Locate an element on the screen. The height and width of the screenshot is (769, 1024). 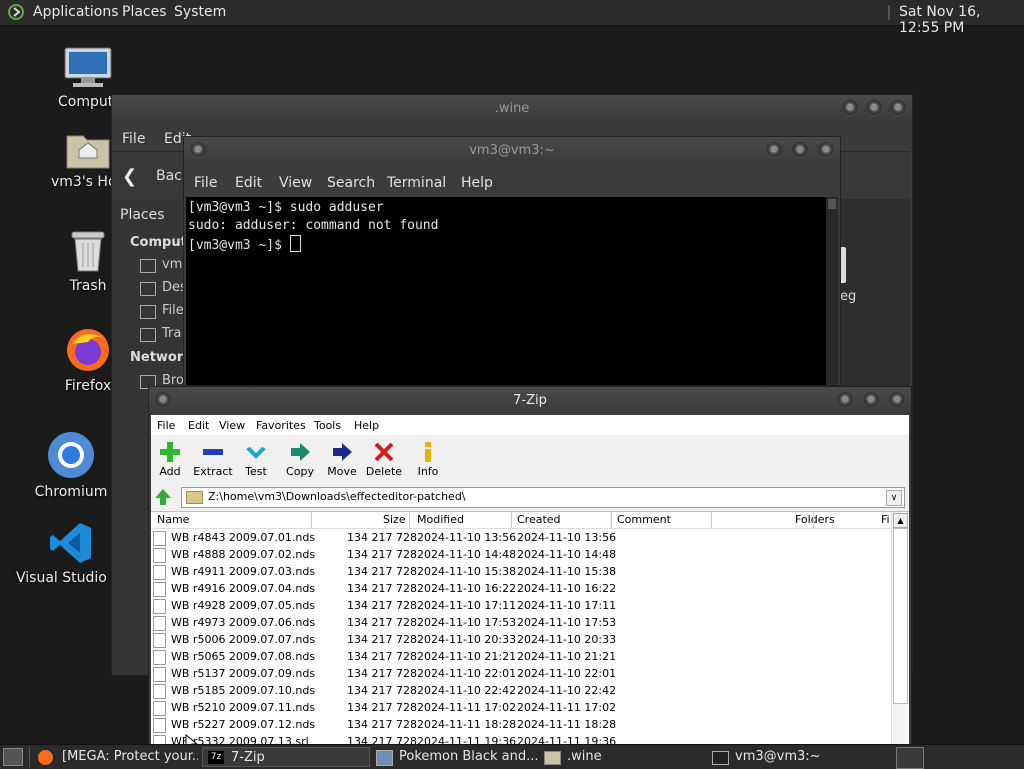
places-selector: Places is located at coordinates (142, 215).